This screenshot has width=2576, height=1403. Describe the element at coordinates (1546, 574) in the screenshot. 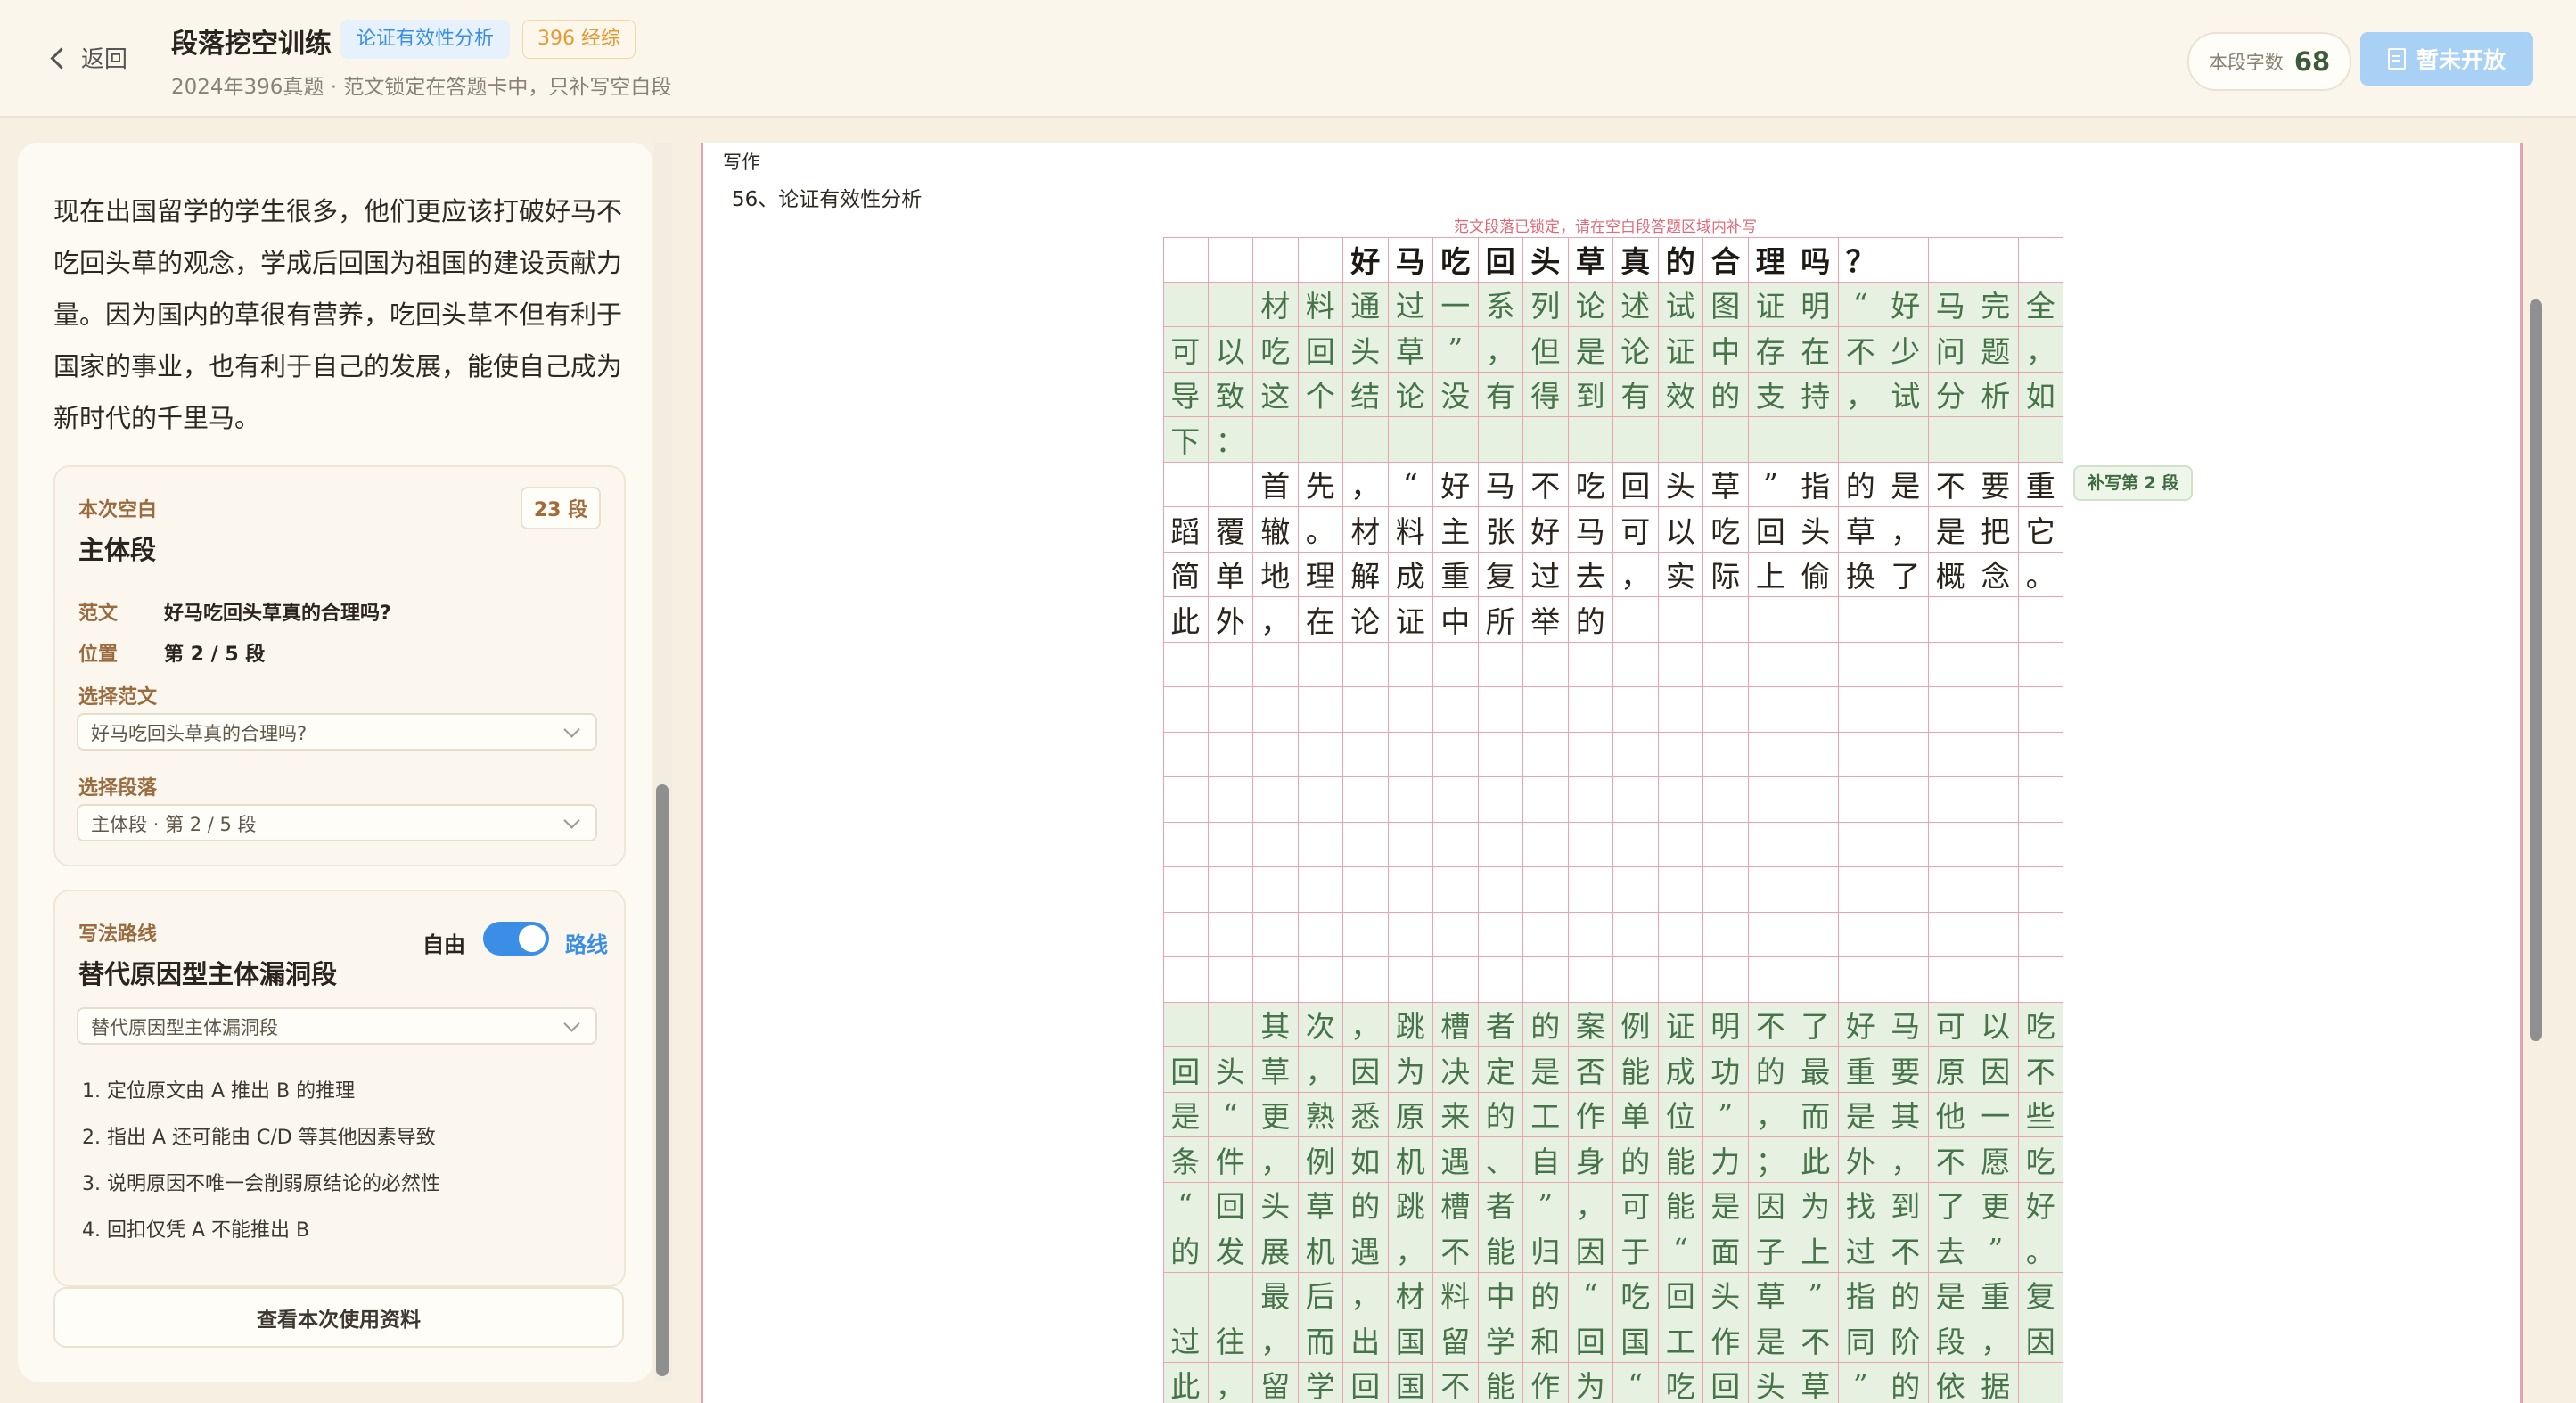

I see `grid-cell: 过` at that location.